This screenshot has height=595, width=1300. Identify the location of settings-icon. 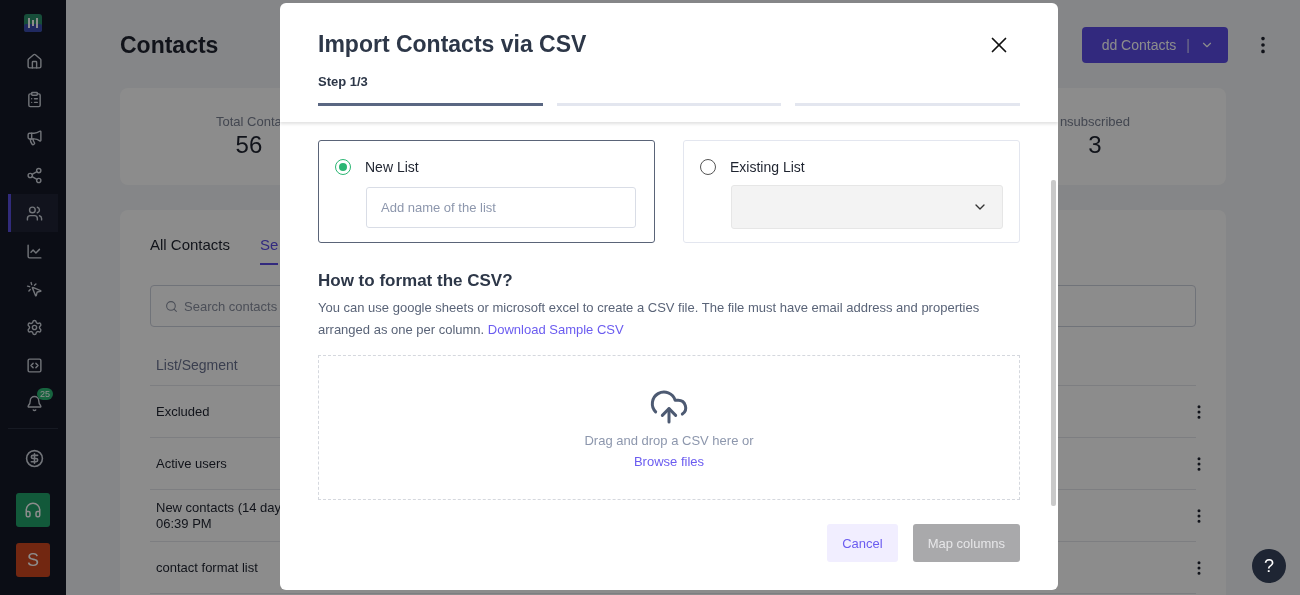
(34, 327).